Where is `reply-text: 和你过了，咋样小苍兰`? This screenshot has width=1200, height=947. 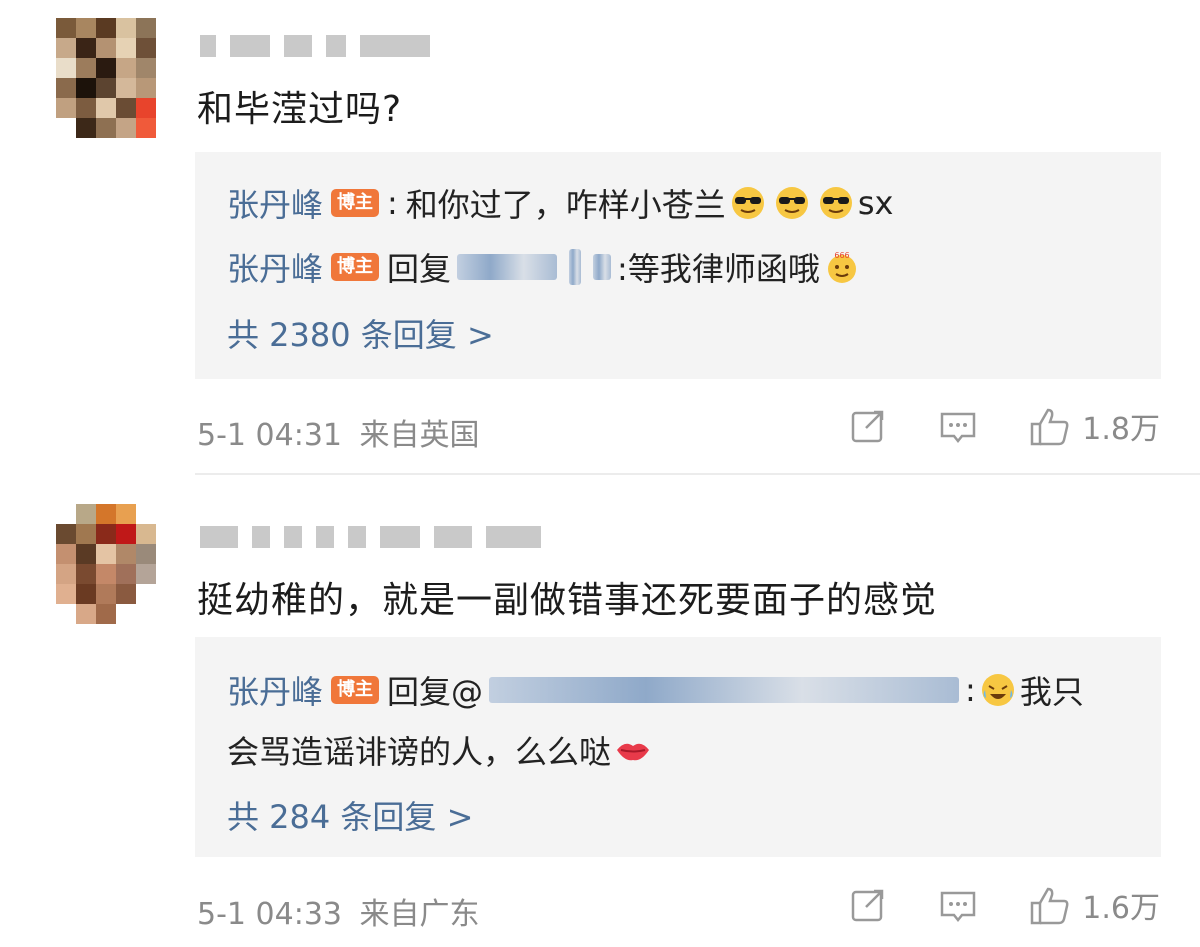 reply-text: 和你过了，咋样小苍兰 is located at coordinates (565, 205).